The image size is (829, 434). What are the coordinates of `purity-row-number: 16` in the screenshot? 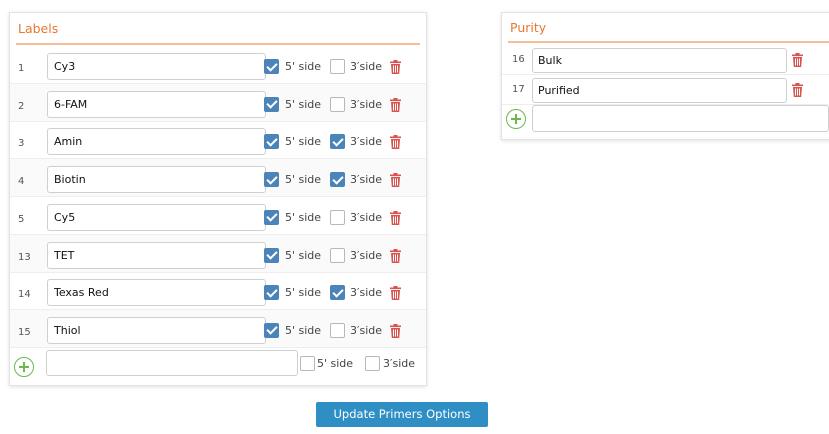 It's located at (518, 59).